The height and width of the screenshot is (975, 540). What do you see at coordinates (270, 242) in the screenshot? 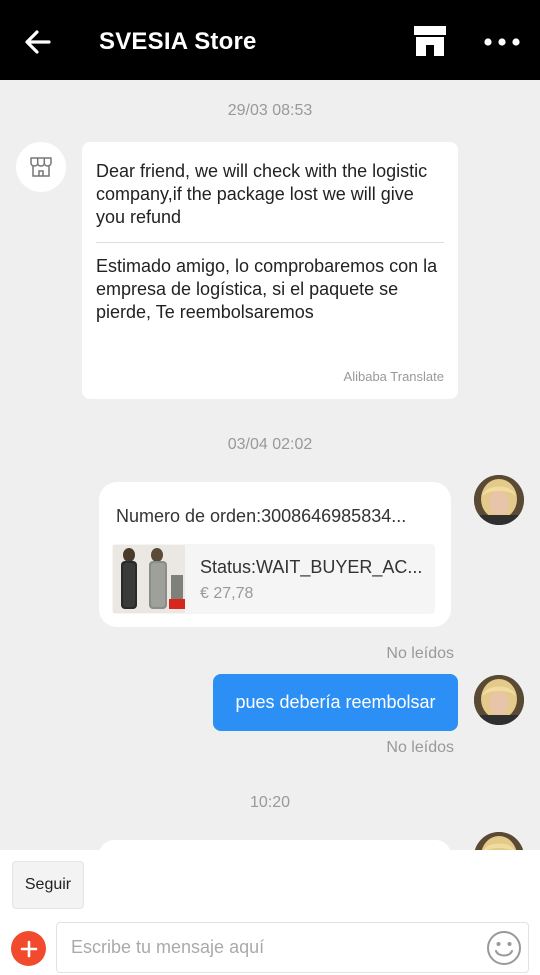
I see `translation-divider` at bounding box center [270, 242].